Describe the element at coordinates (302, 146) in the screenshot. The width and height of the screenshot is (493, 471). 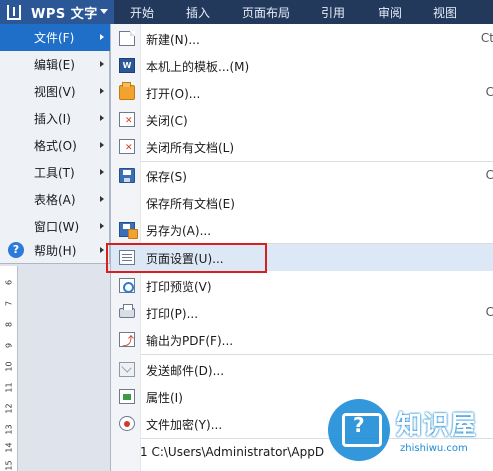
I see `submenu-item-close-all: 关闭所有文档(L)` at that location.